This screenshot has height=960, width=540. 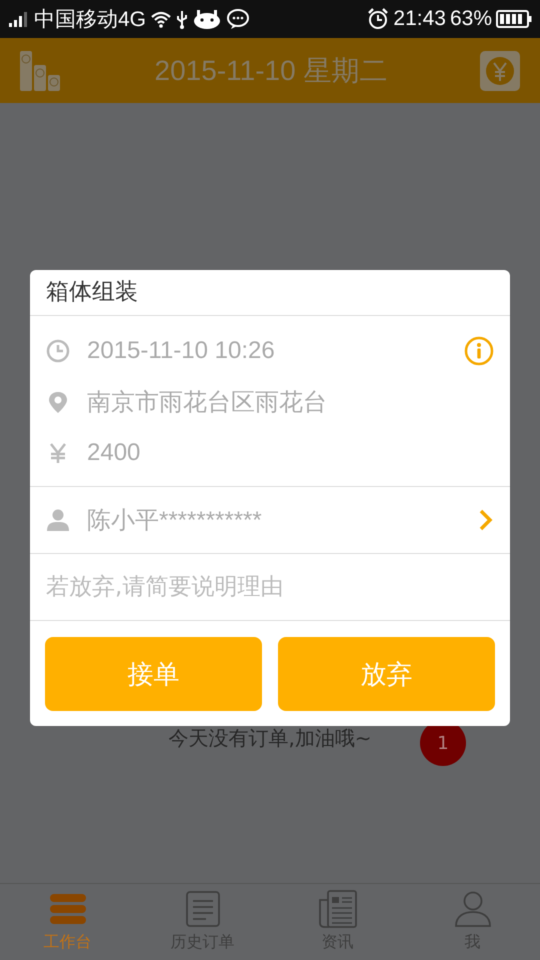 I want to click on battery-icon, so click(x=514, y=19).